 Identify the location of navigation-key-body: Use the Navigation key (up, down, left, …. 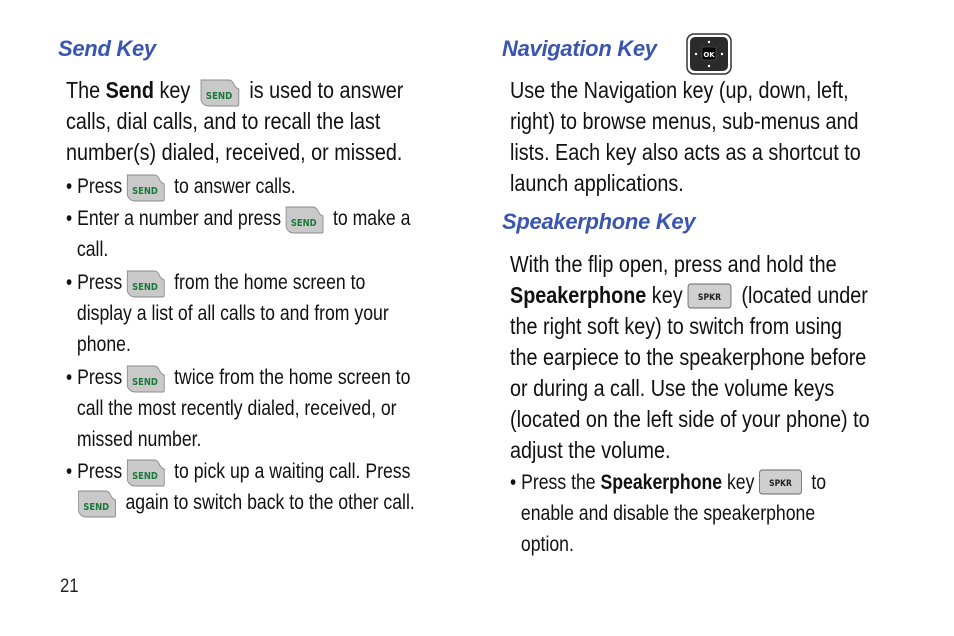
(685, 136).